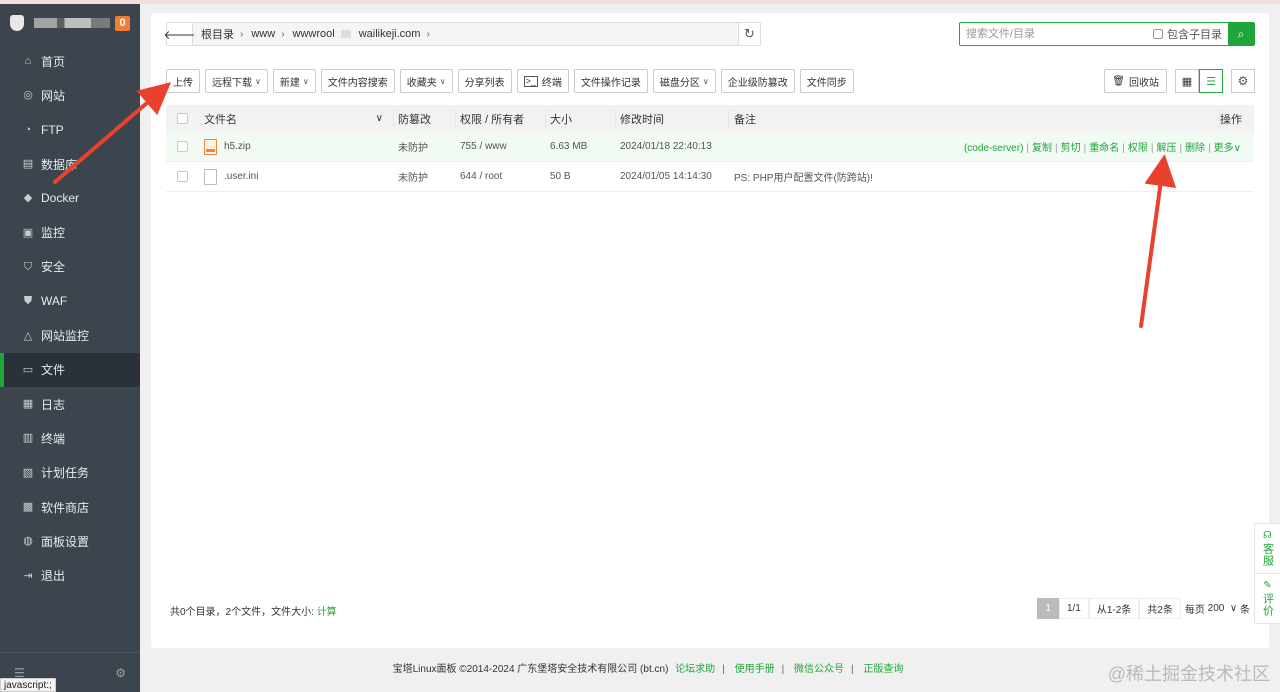 The height and width of the screenshot is (692, 1280). Describe the element at coordinates (327, 612) in the screenshot. I see `calculate-size-link: 计算` at that location.